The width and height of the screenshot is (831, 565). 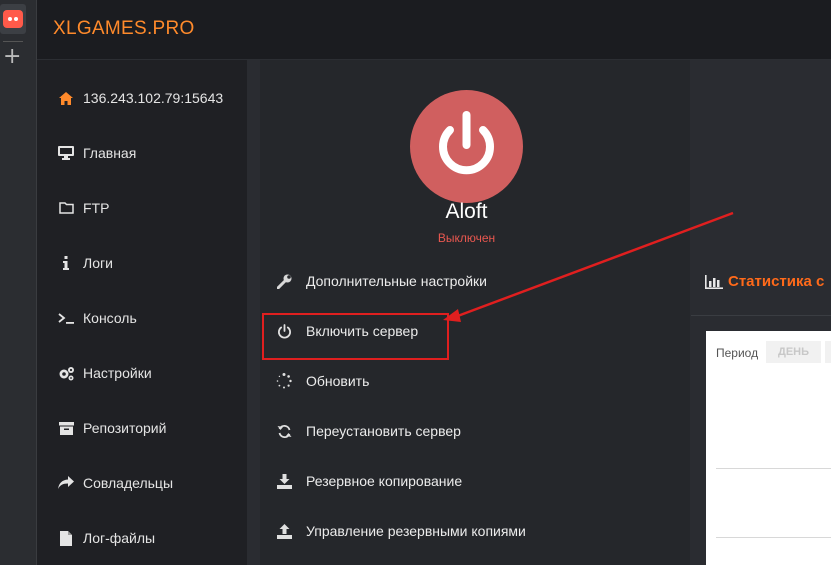 I want to click on period-label: Период, so click(x=737, y=353).